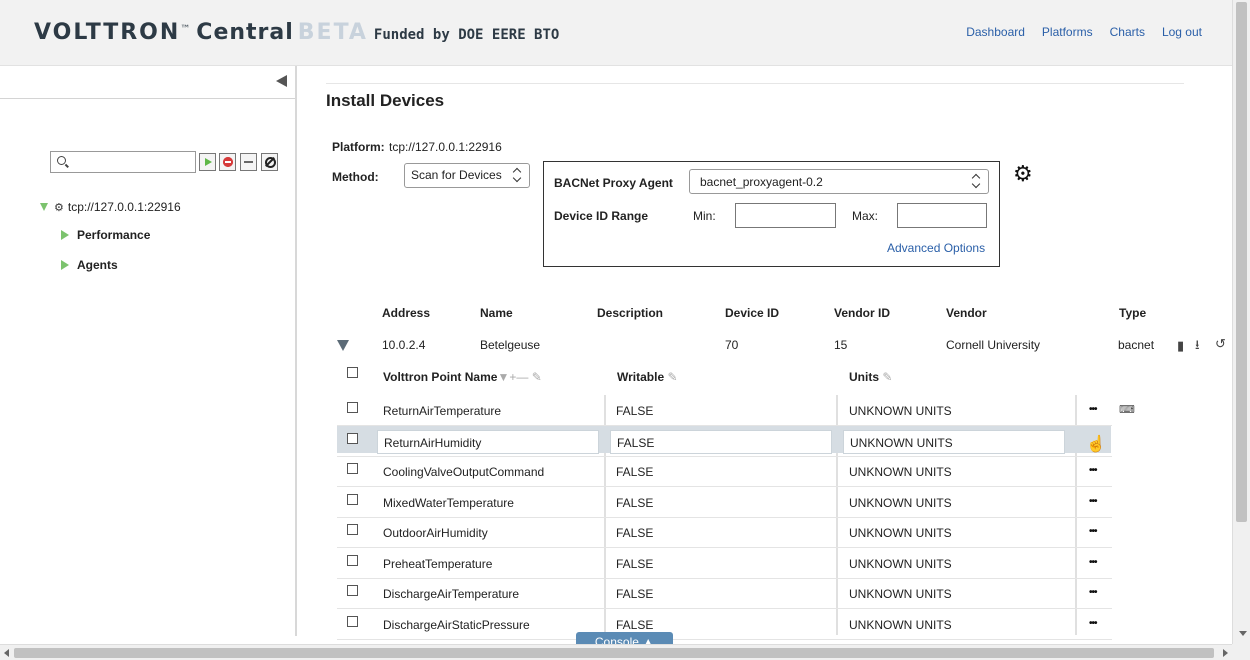 The width and height of the screenshot is (1250, 660). Describe the element at coordinates (1127, 409) in the screenshot. I see `keyboard-icon: ⌨` at that location.